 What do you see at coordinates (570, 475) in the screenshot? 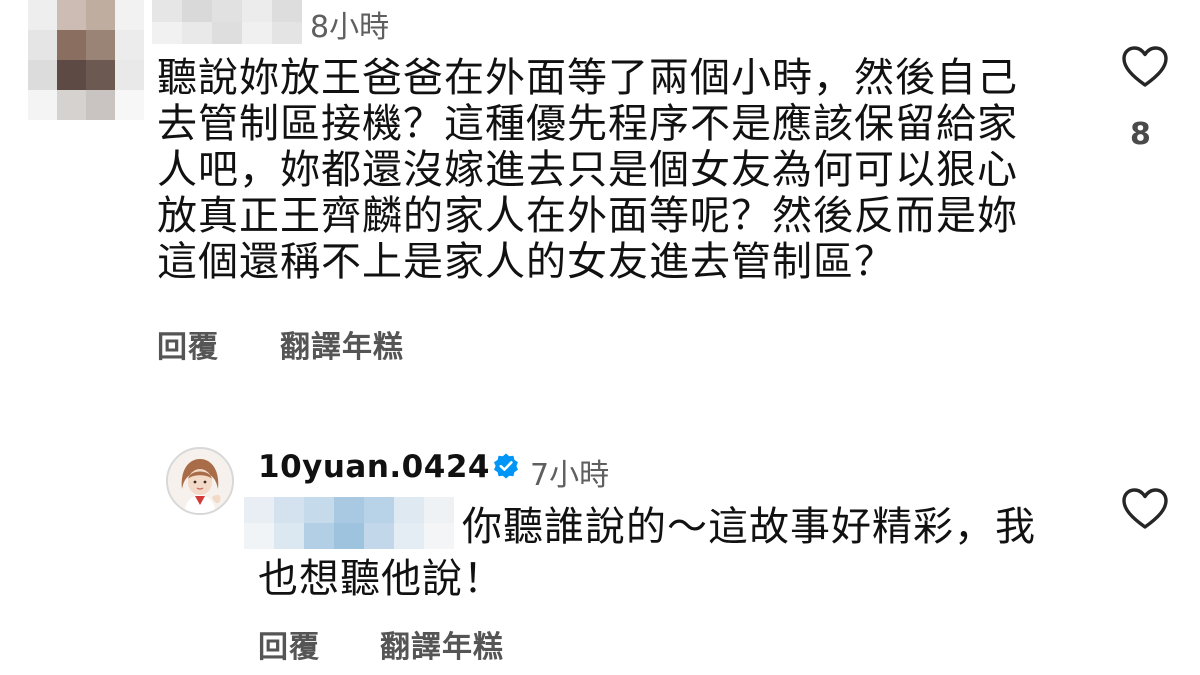
I see `reply-timestamp: 7小時` at bounding box center [570, 475].